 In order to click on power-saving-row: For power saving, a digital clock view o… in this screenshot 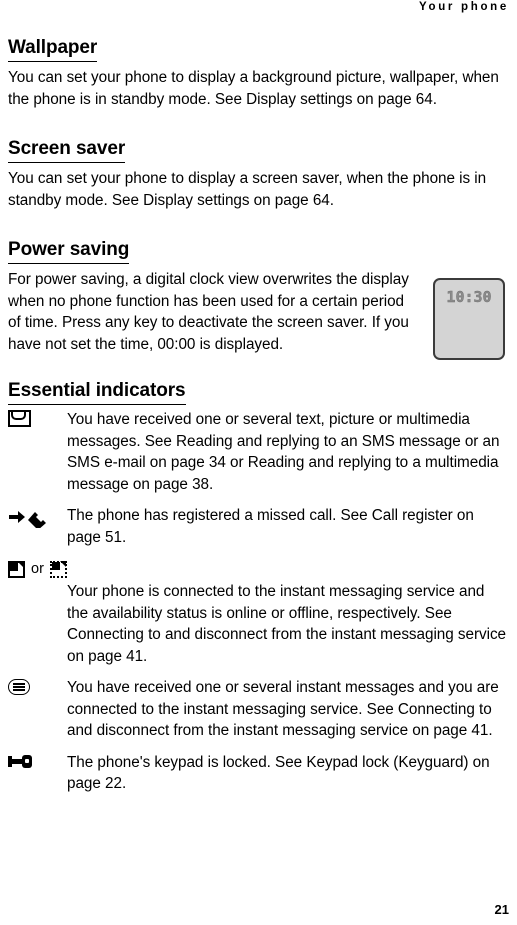, I will do `click(258, 314)`.